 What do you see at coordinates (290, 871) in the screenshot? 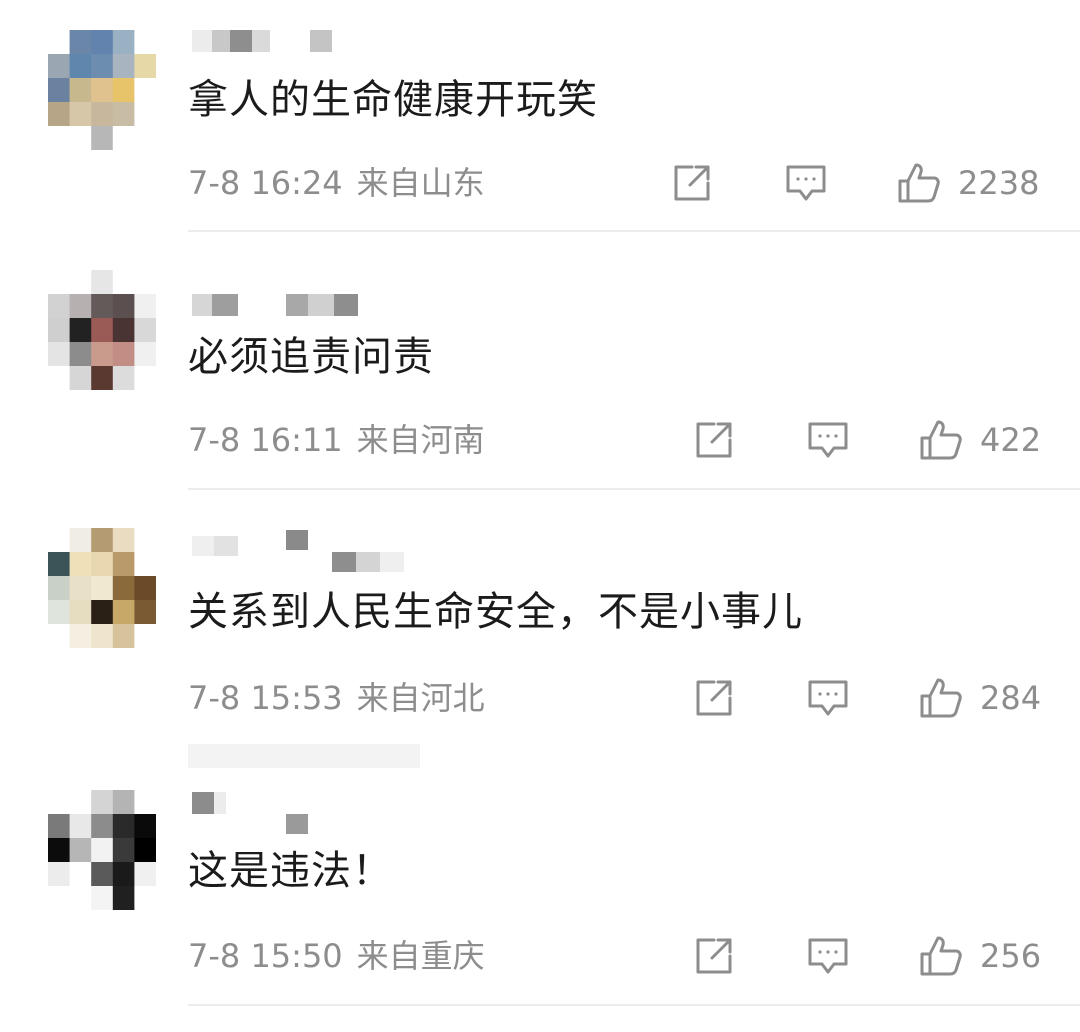
I see `comment-text: 这是违法！` at bounding box center [290, 871].